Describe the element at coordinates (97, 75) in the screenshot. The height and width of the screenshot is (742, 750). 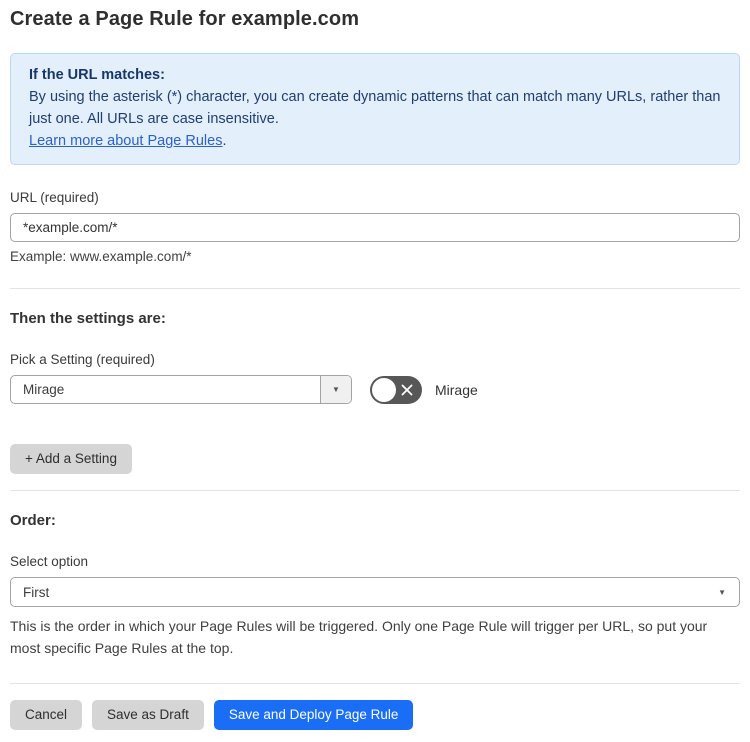
I see `info-box-heading: If the URL matches:` at that location.